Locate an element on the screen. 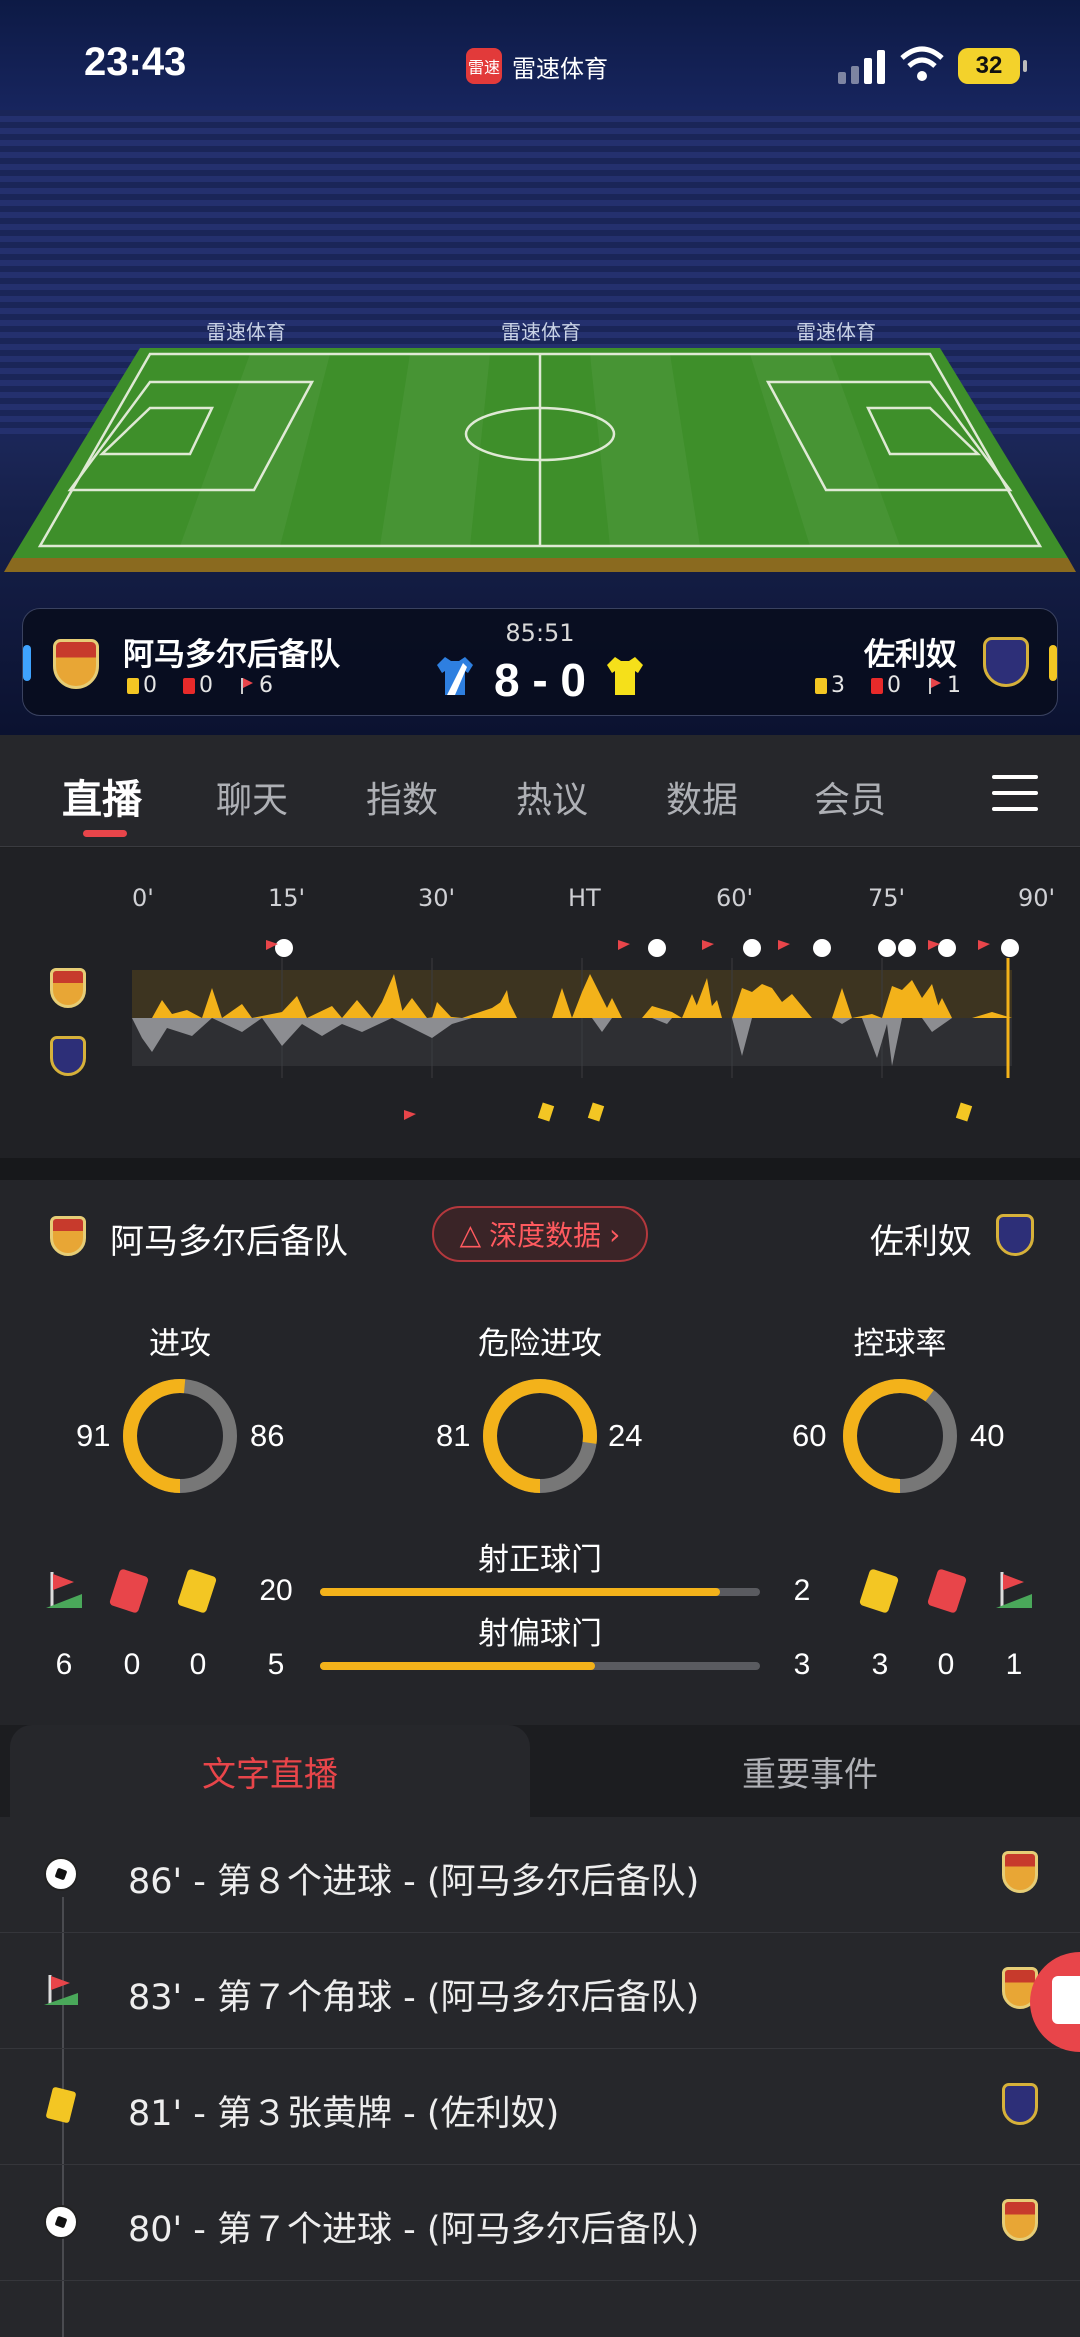  list-item: 81' - 第３张黄牌 - (佐利奴) is located at coordinates (540, 2107).